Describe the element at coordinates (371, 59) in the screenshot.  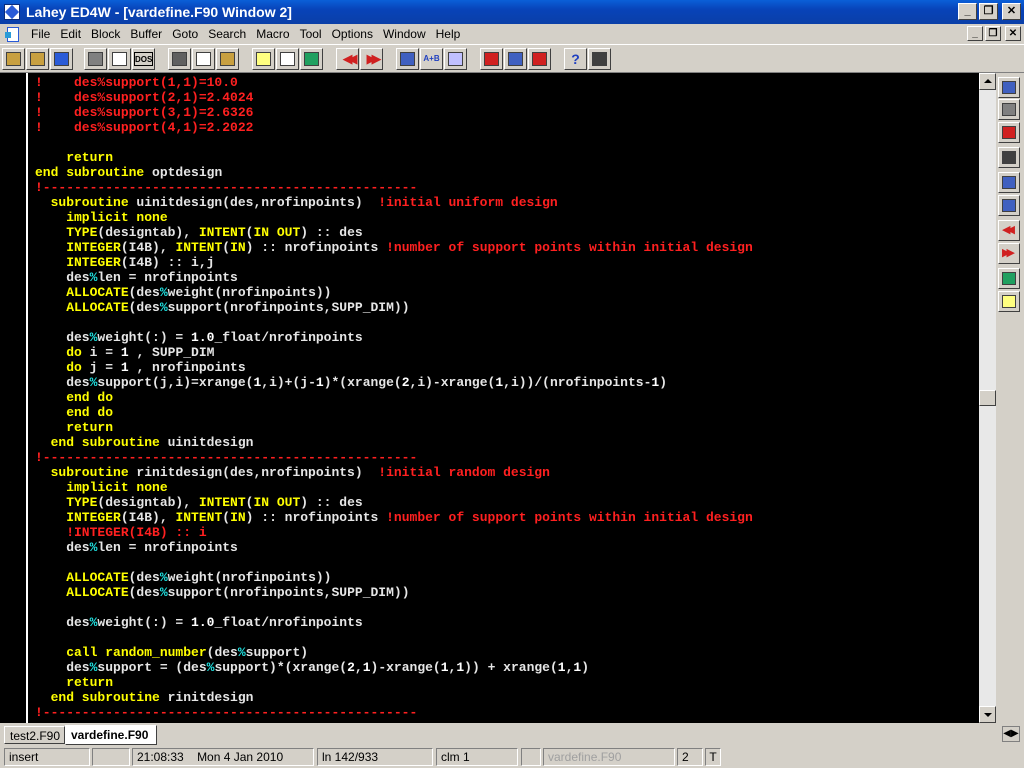
I see `next-button: ▶▶` at that location.